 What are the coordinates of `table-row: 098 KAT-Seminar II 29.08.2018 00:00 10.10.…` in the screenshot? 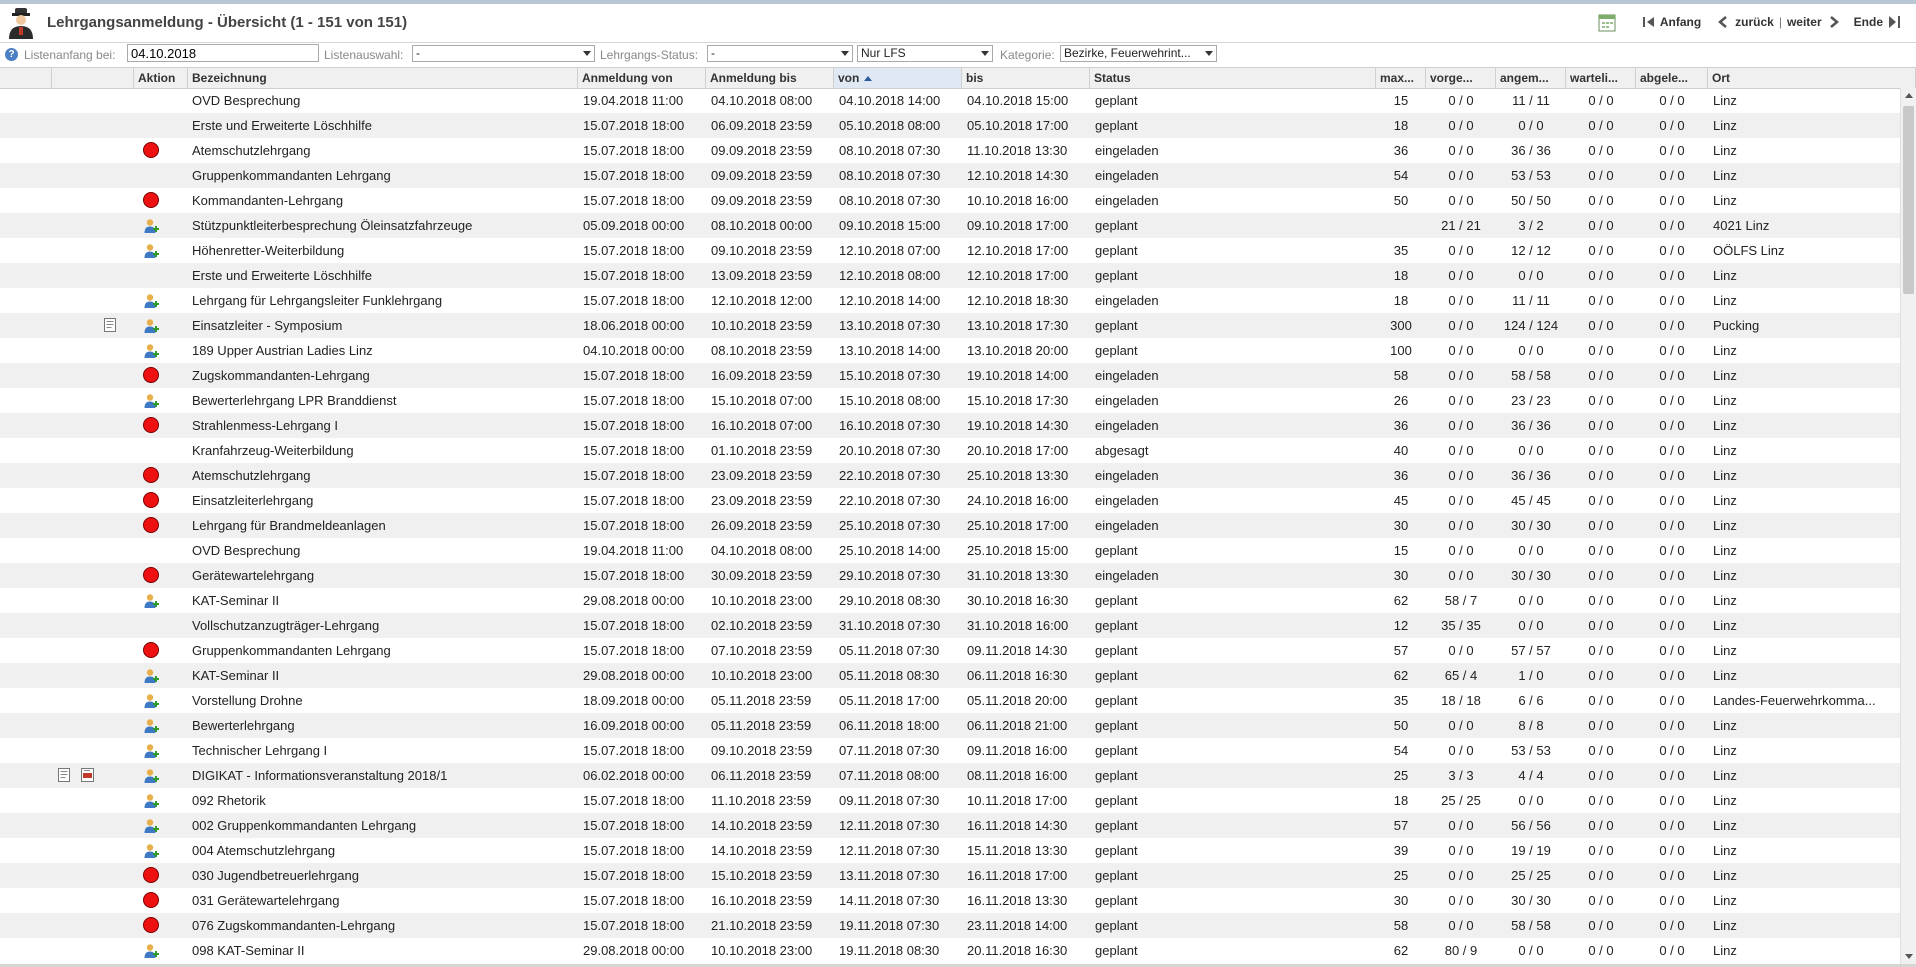 It's located at (950, 950).